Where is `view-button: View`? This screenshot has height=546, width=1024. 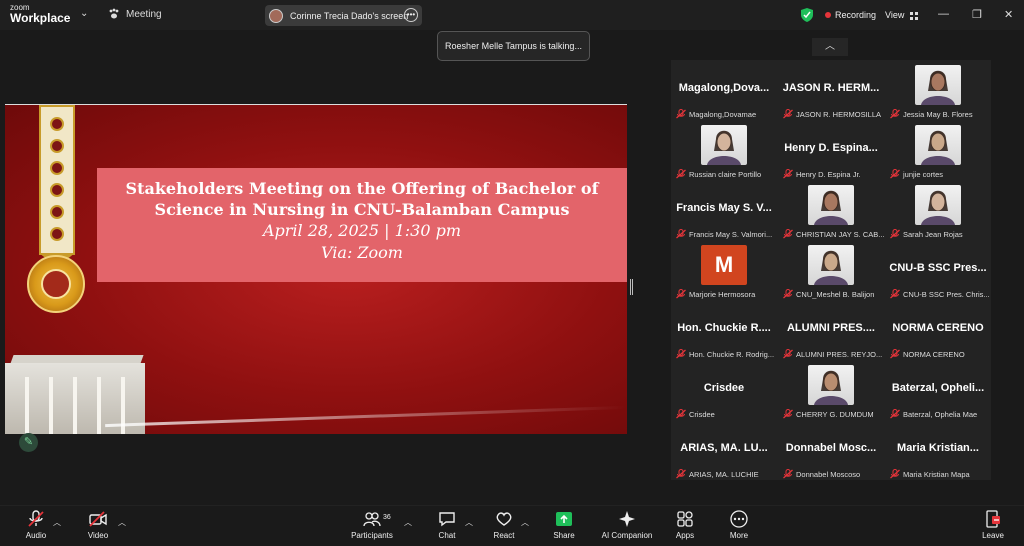
view-button: View is located at coordinates (901, 15).